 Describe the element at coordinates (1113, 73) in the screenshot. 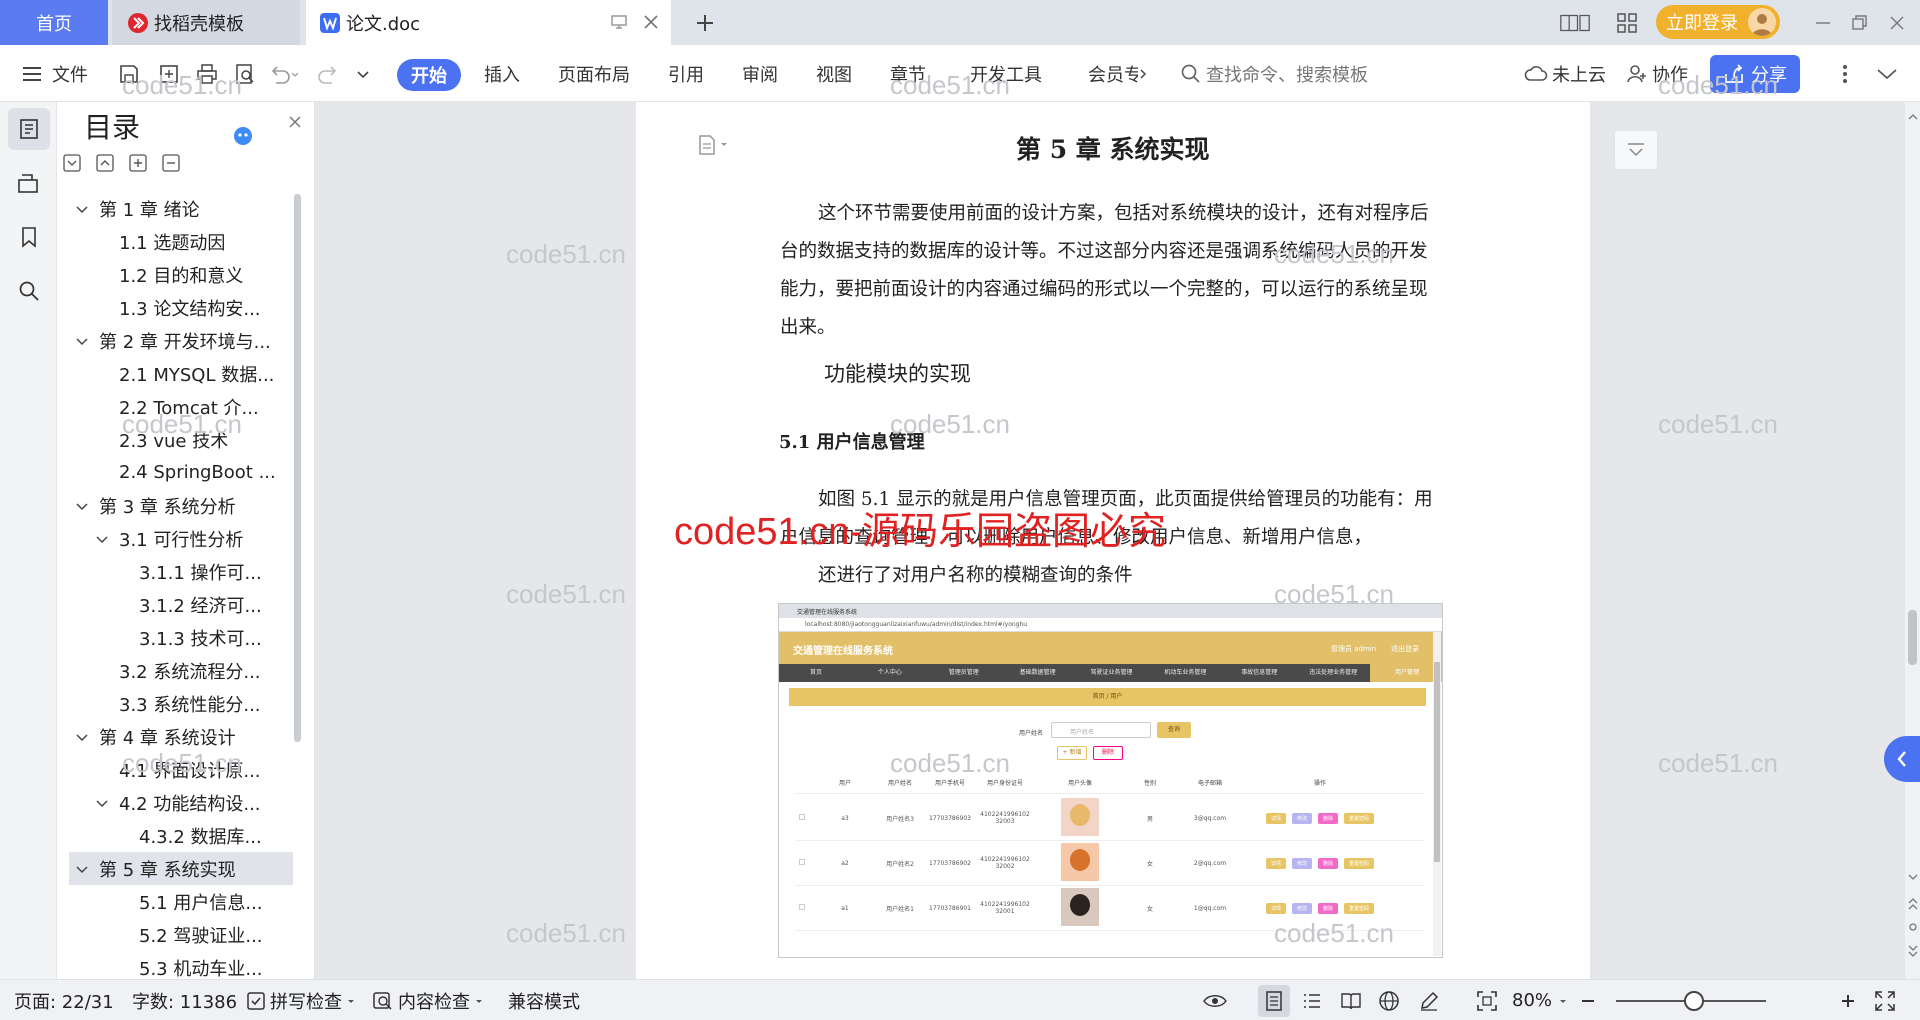

I see `menu-member: 会员专` at that location.